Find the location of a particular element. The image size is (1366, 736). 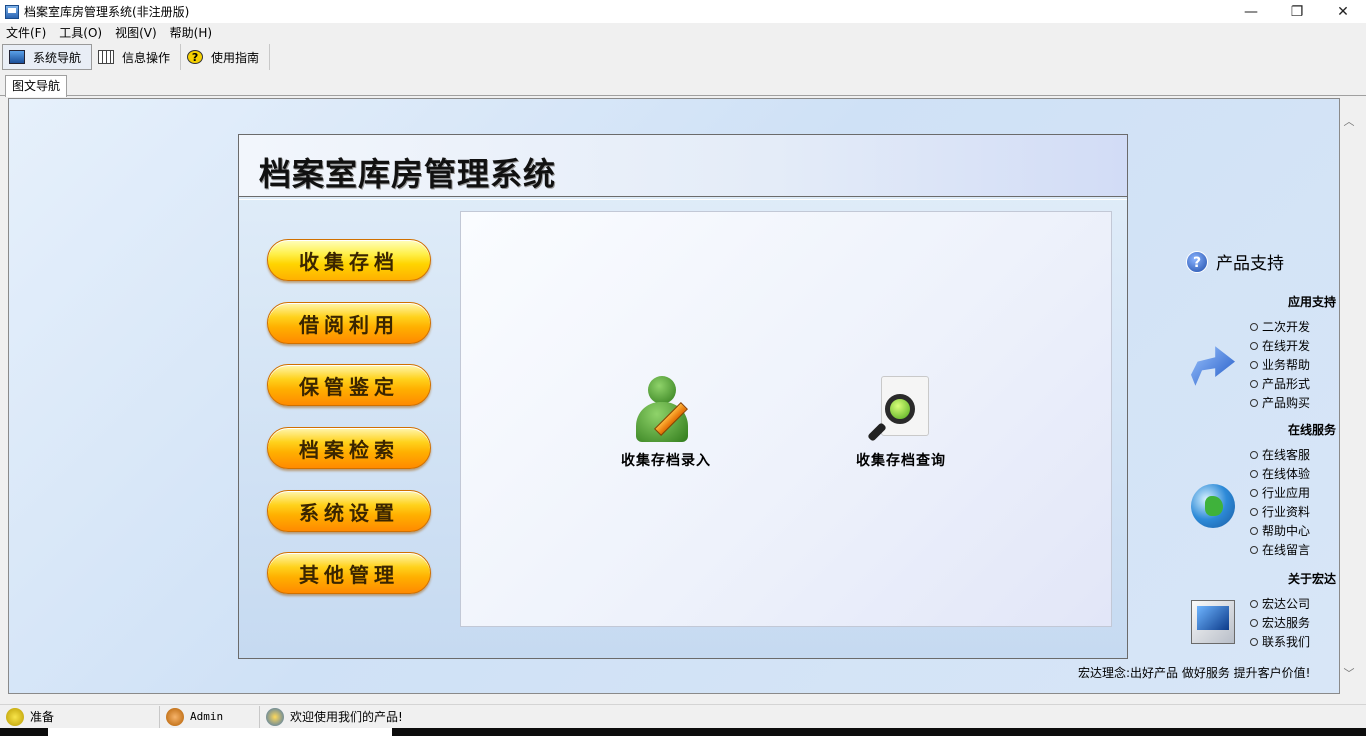

toolbar-guide-label: 使用指南 is located at coordinates (235, 57).